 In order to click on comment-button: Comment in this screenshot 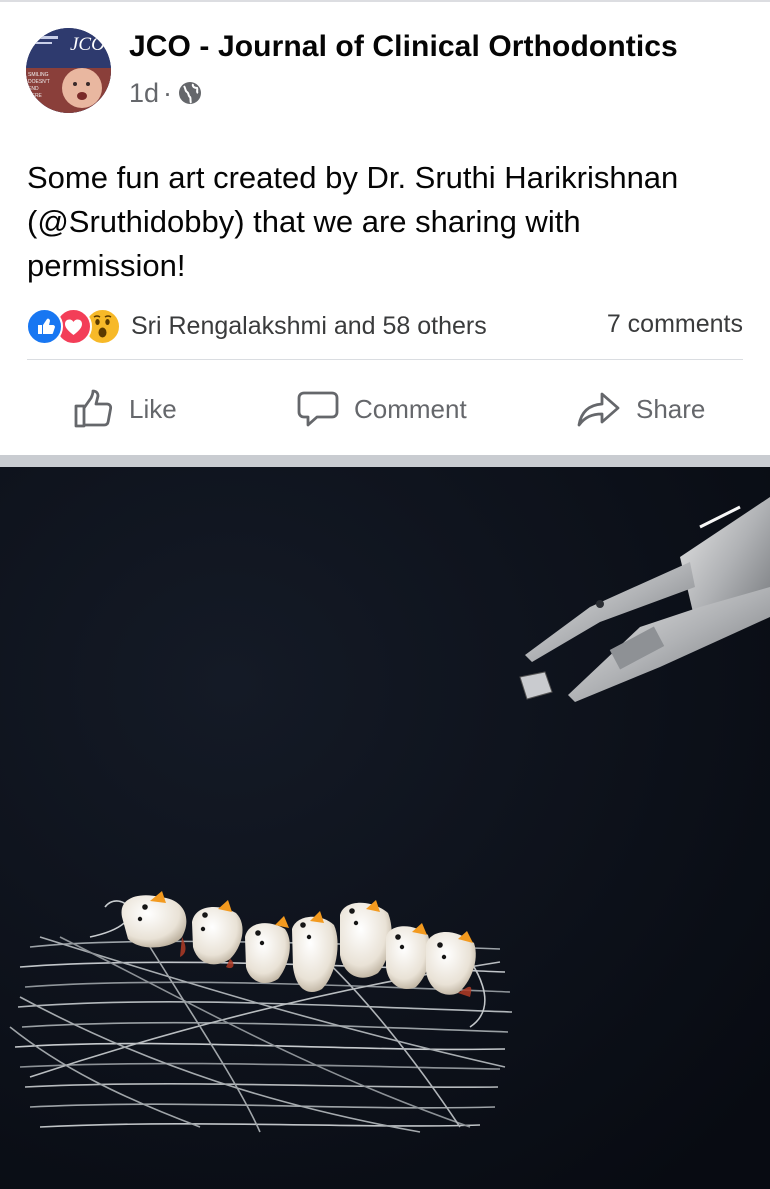, I will do `click(381, 409)`.